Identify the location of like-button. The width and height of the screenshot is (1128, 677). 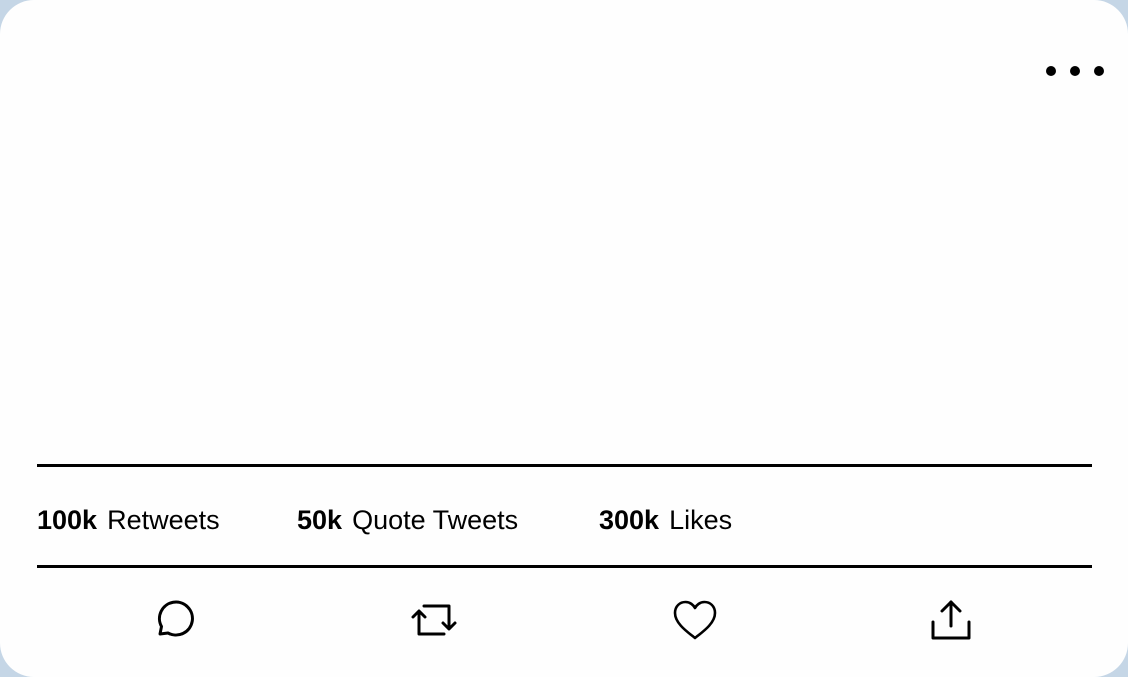
(695, 620).